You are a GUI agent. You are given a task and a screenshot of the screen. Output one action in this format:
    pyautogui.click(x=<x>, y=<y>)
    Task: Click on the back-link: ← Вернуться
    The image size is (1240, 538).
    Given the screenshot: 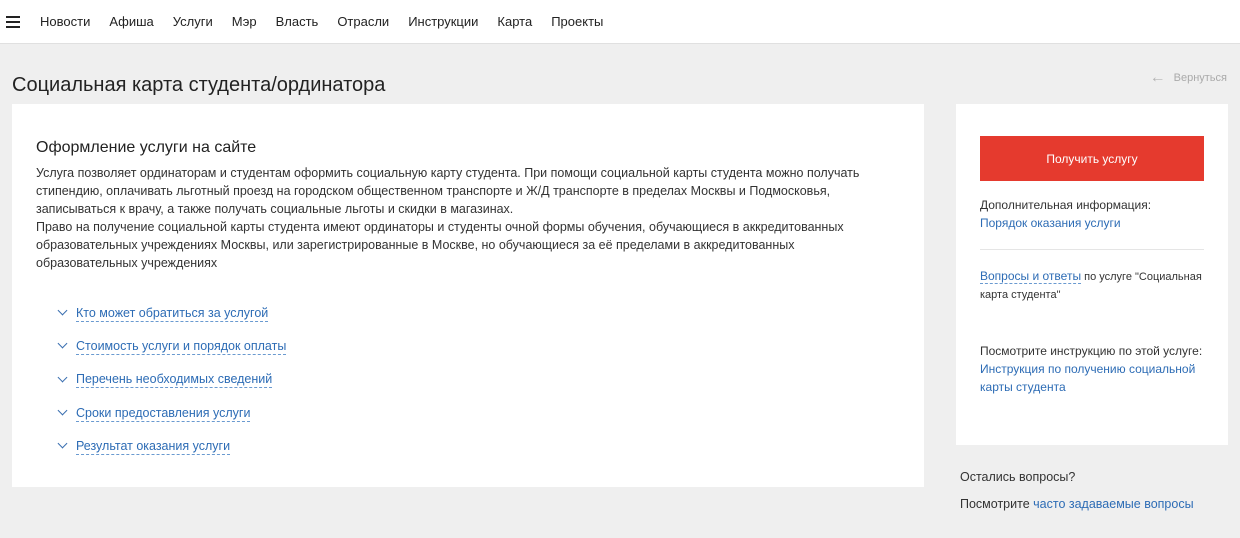 What is the action you would take?
    pyautogui.click(x=1188, y=78)
    